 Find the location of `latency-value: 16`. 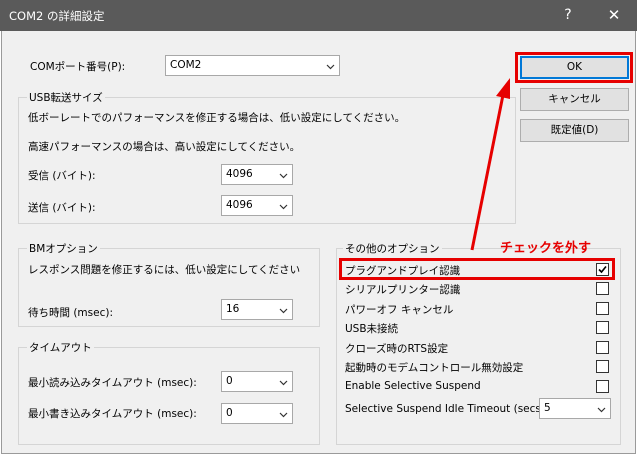

latency-value: 16 is located at coordinates (233, 309).